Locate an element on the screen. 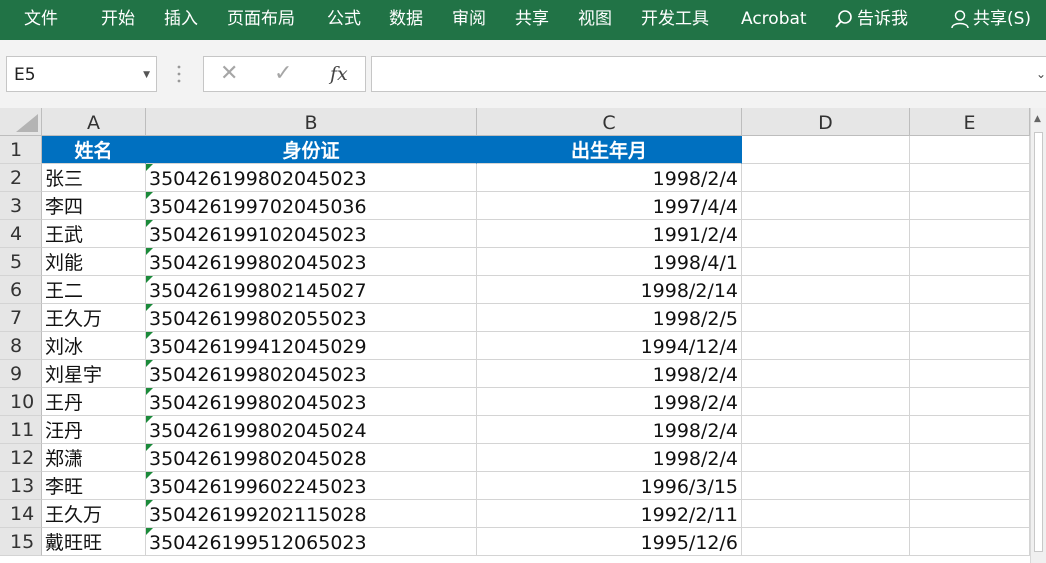 The width and height of the screenshot is (1046, 563). formula-input is located at coordinates (708, 74).